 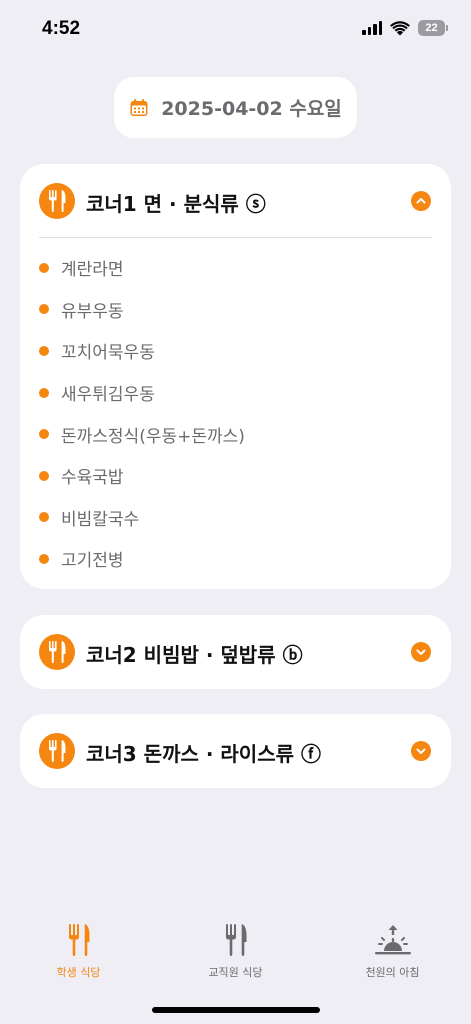 What do you see at coordinates (392, 972) in the screenshot?
I see `tab-label: 천원의 아침` at bounding box center [392, 972].